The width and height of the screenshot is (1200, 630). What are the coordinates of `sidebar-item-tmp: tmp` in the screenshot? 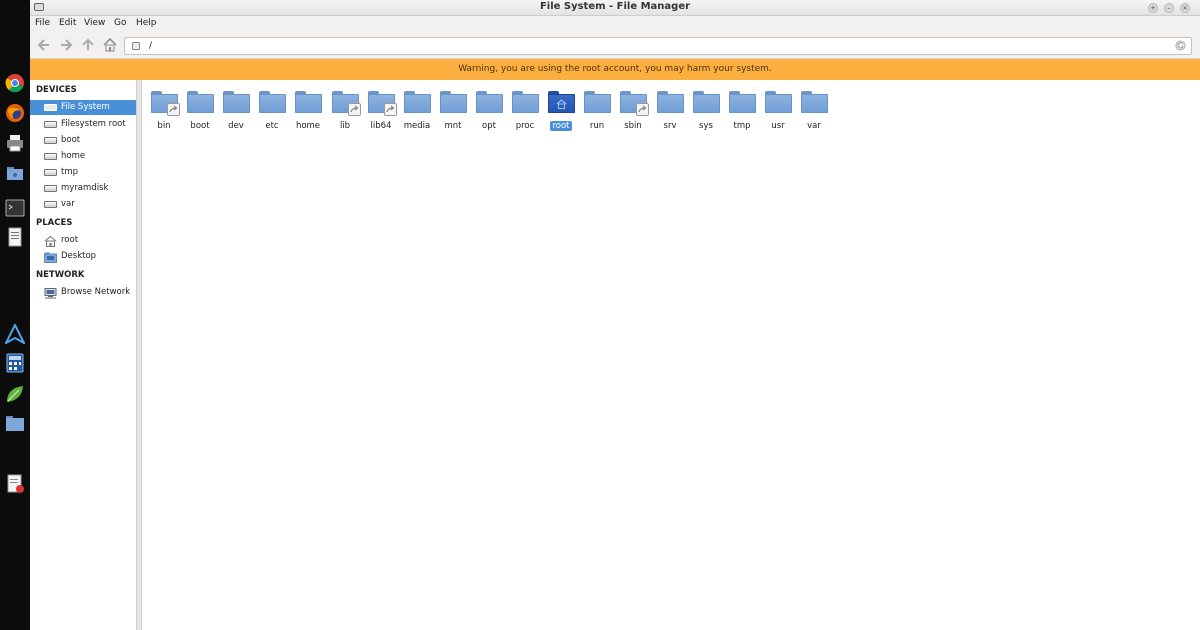 It's located at (83, 172).